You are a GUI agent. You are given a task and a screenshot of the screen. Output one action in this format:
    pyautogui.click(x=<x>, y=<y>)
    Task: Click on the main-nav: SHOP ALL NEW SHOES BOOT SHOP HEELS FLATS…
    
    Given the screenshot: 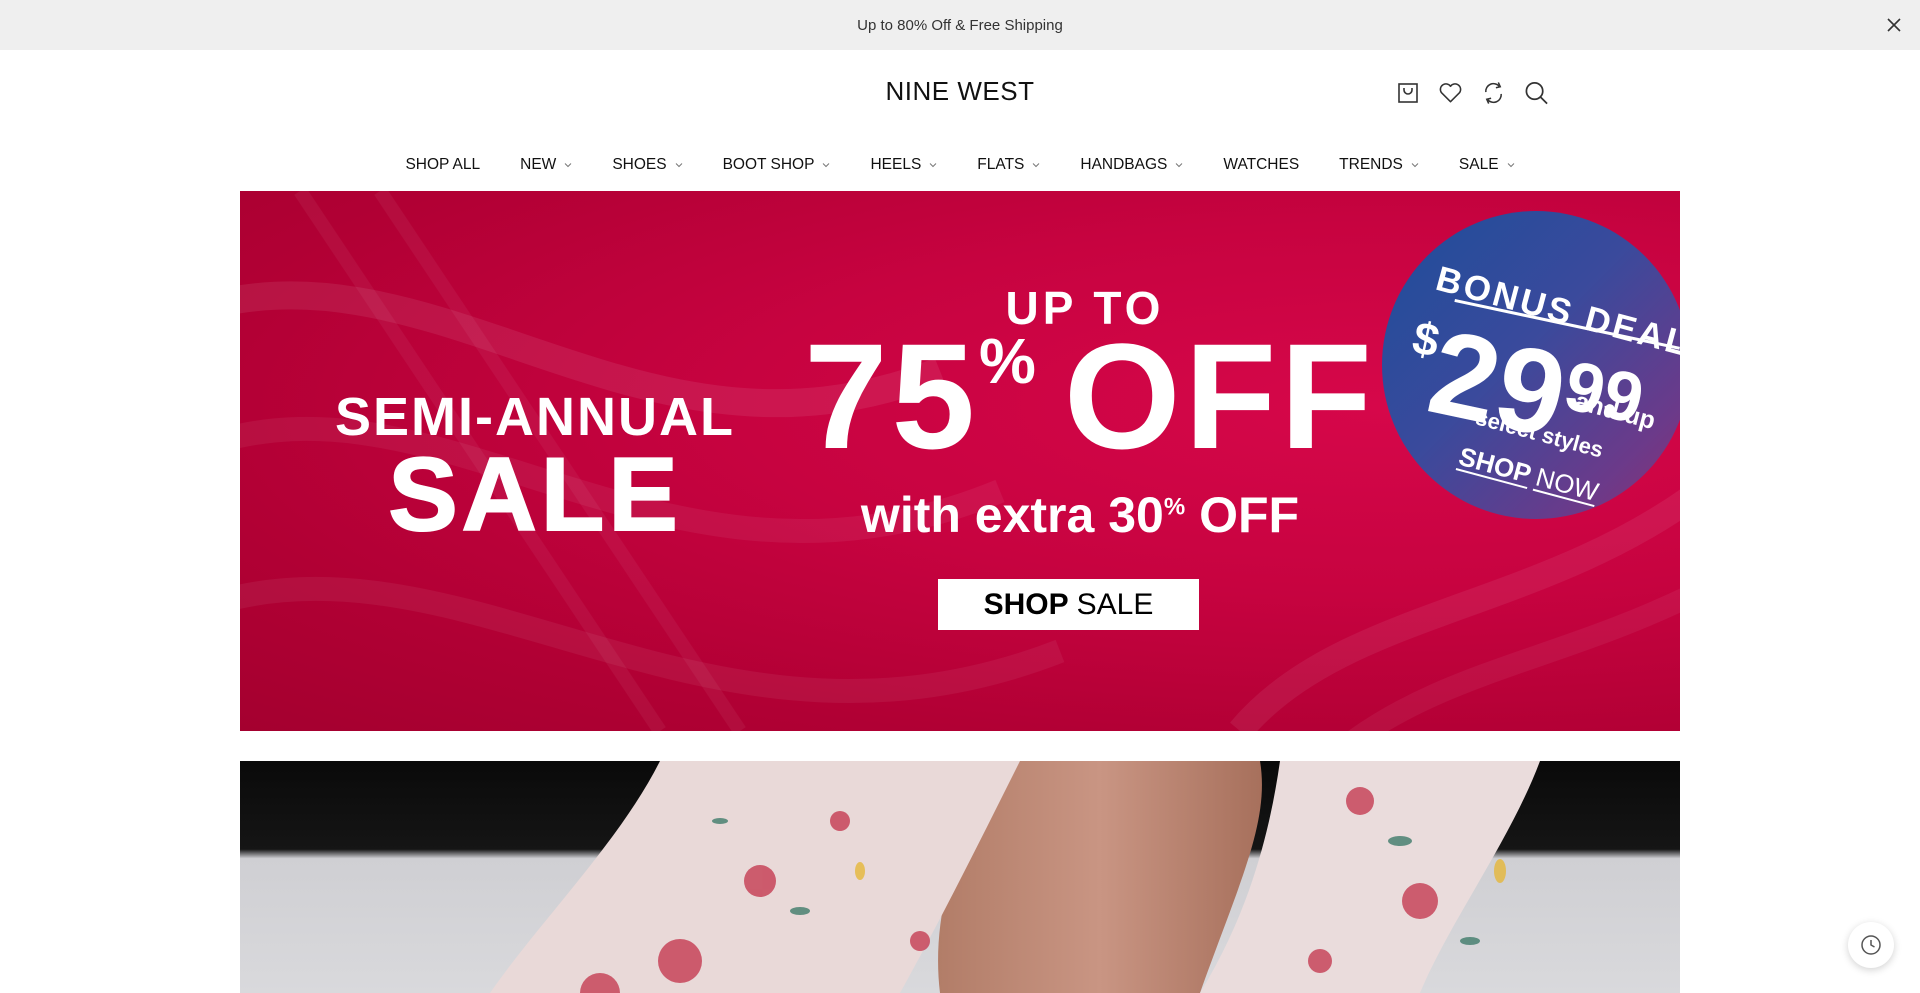 What is the action you would take?
    pyautogui.click(x=960, y=165)
    